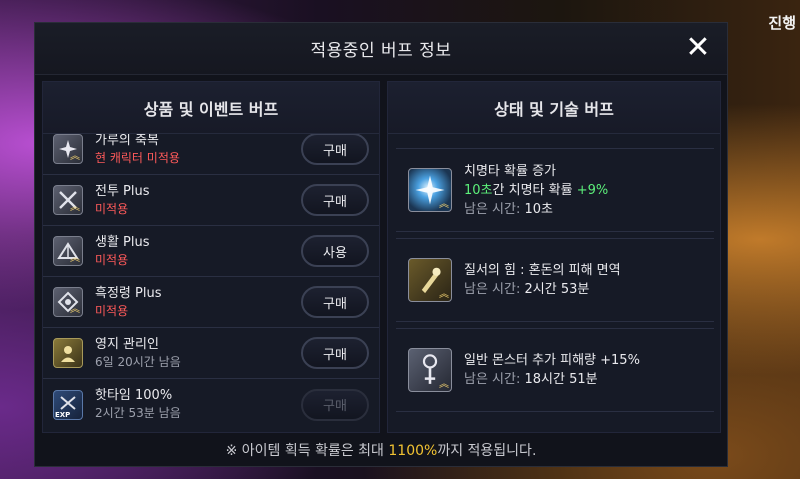  I want to click on item-name: 흑정령 Plus, so click(128, 293).